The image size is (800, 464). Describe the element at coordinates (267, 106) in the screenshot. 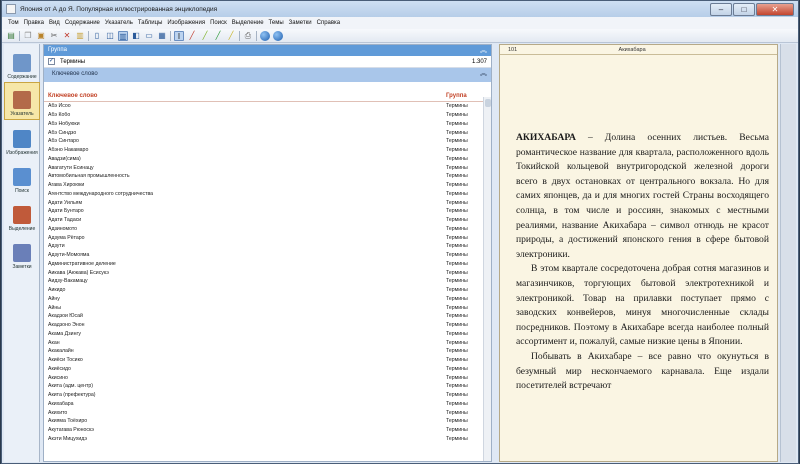

I see `list-item: Абэ Исоо Термины` at that location.